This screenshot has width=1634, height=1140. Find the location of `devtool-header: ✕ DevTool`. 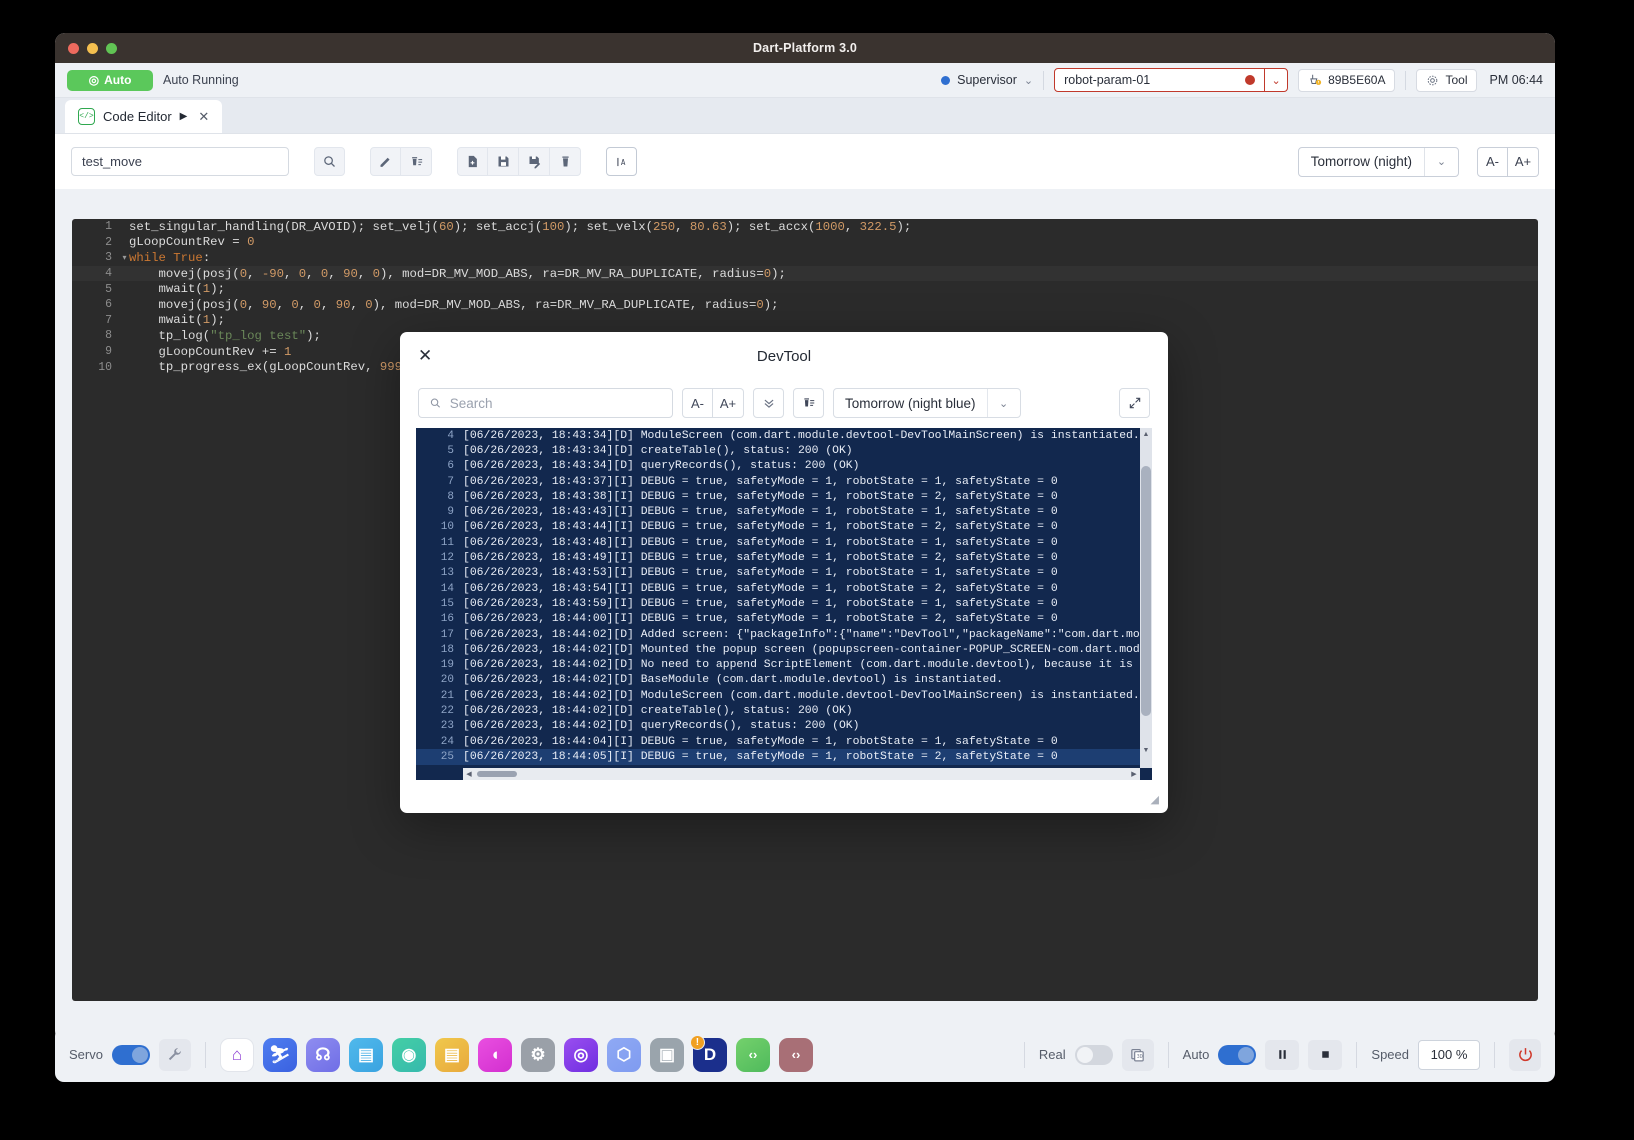

devtool-header: ✕ DevTool is located at coordinates (784, 356).